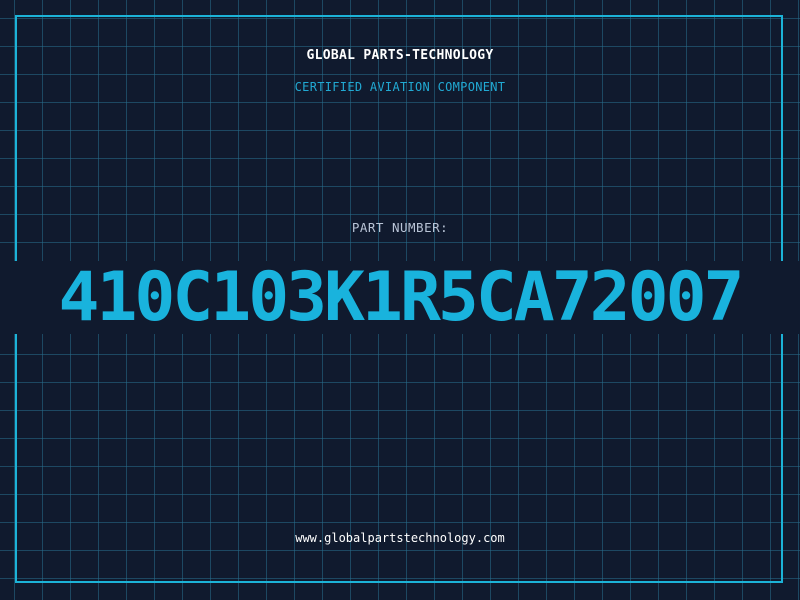 The width and height of the screenshot is (800, 600). Describe the element at coordinates (400, 55) in the screenshot. I see `company-name: GLOBAL PARTS-TECHNOLOGY` at that location.